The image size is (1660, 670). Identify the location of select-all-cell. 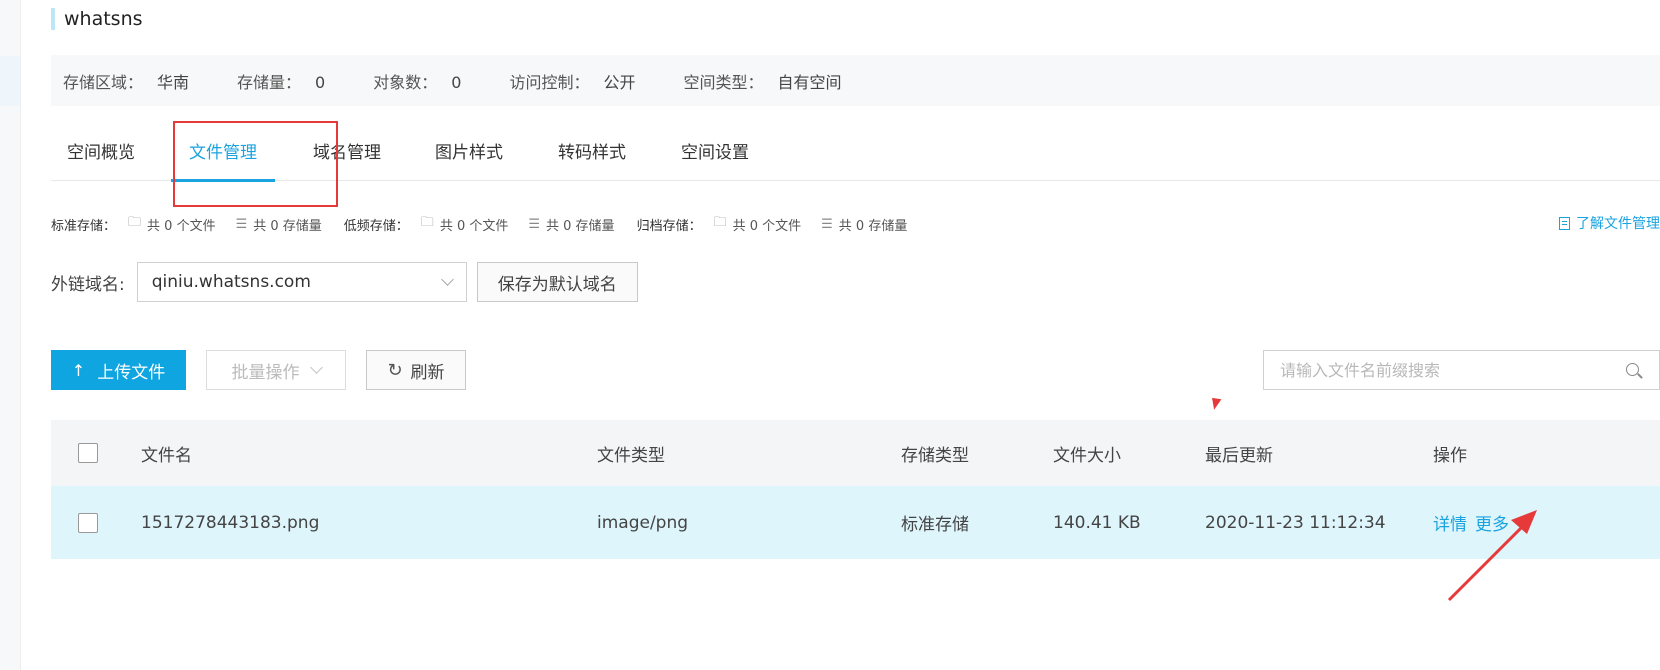
(88, 453).